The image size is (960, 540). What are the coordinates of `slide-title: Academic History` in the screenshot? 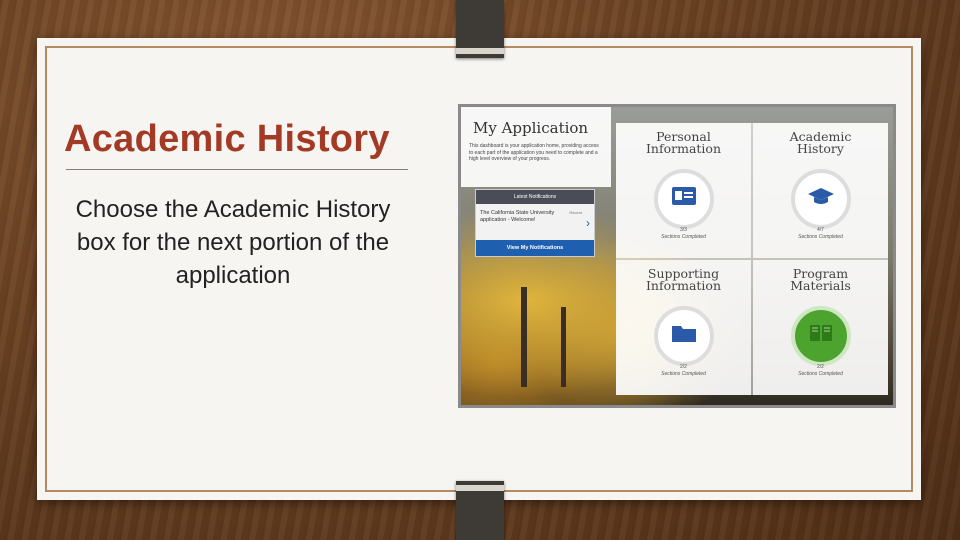 It's located at (227, 139).